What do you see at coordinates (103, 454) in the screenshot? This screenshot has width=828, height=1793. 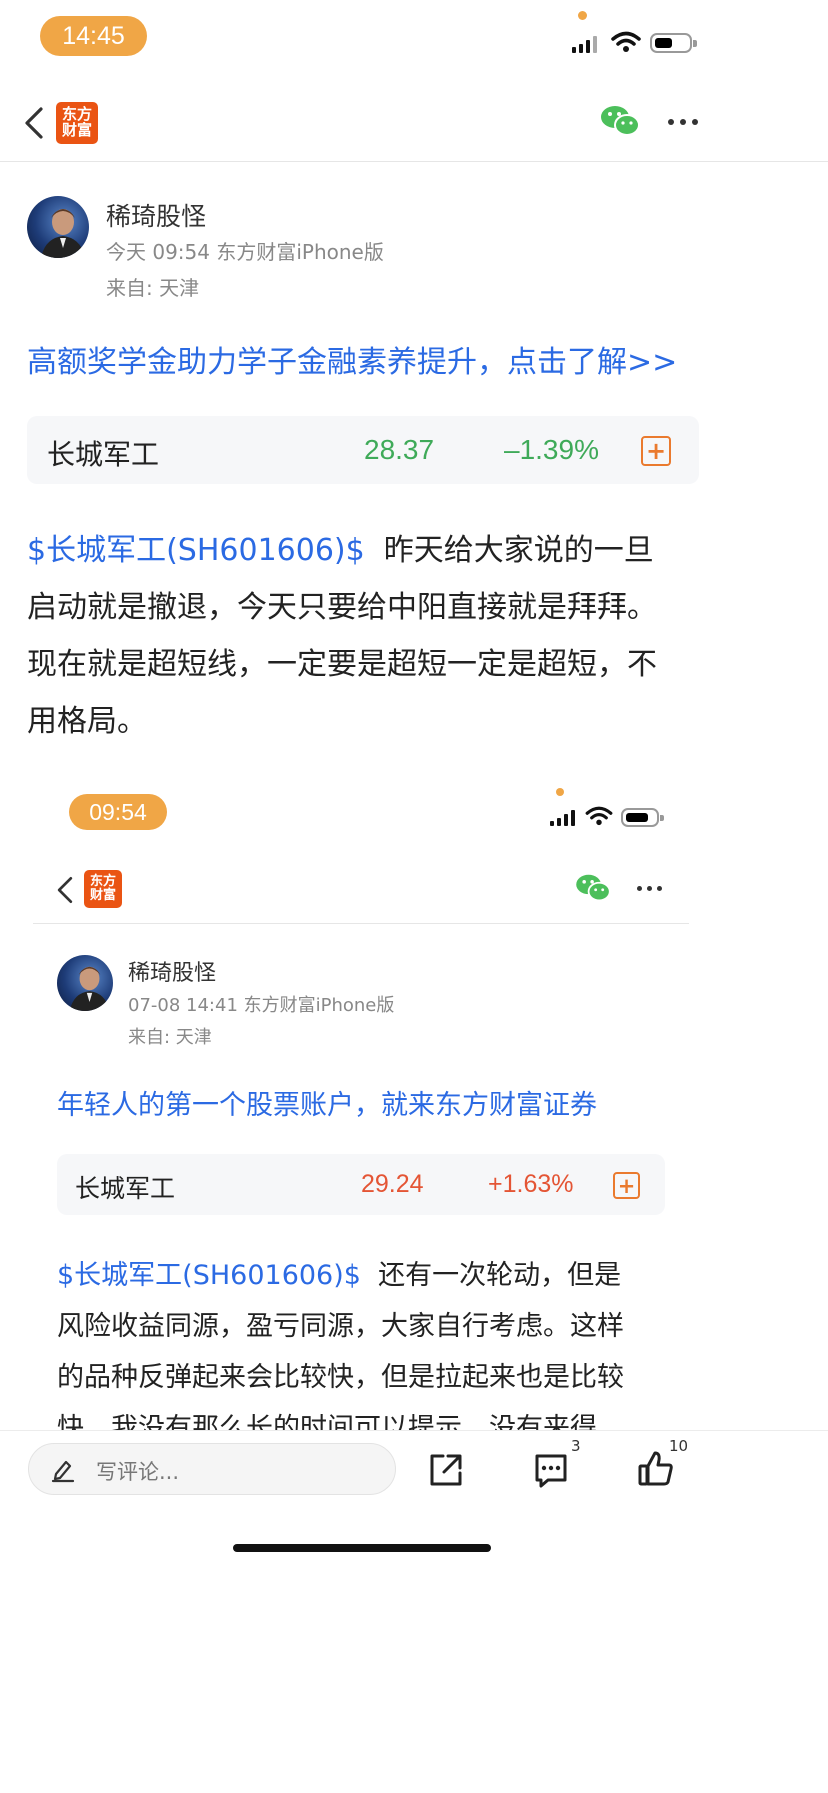 I see `stock-name: 长城军工` at bounding box center [103, 454].